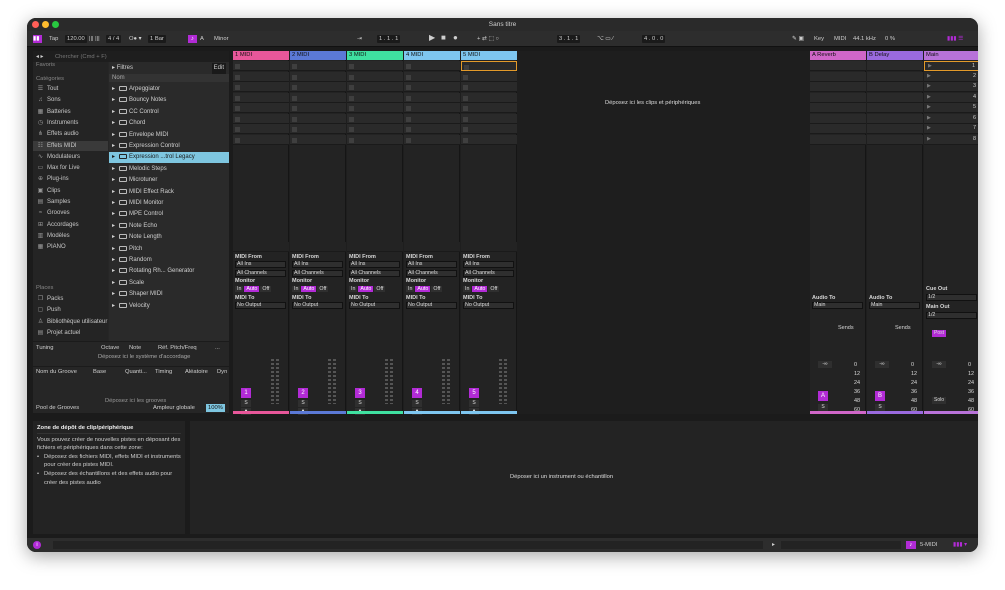  What do you see at coordinates (389, 39) in the screenshot?
I see `arrangement-position: 1 . 1 . 1` at bounding box center [389, 39].